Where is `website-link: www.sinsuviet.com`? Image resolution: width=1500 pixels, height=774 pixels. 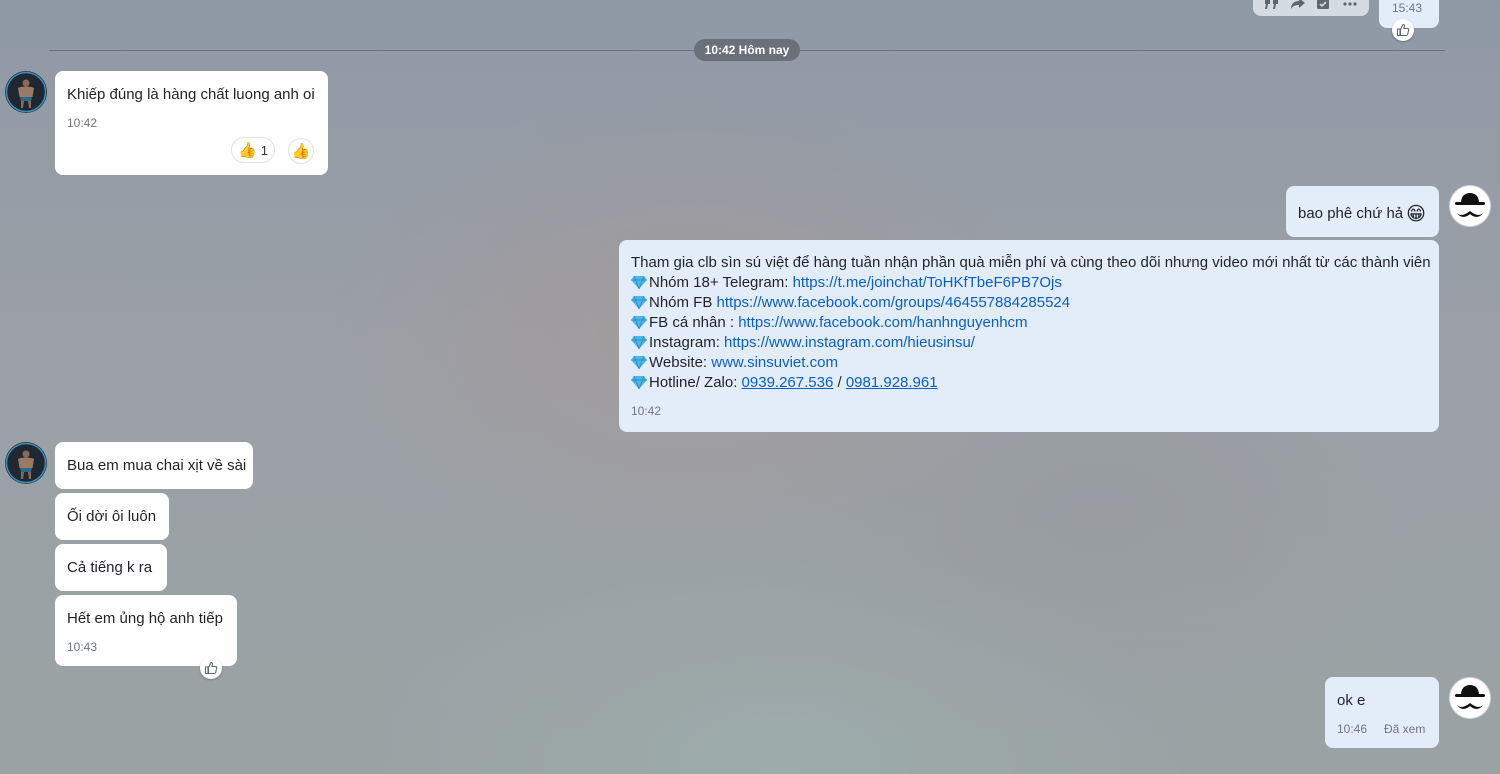
website-link: www.sinsuviet.com is located at coordinates (774, 362).